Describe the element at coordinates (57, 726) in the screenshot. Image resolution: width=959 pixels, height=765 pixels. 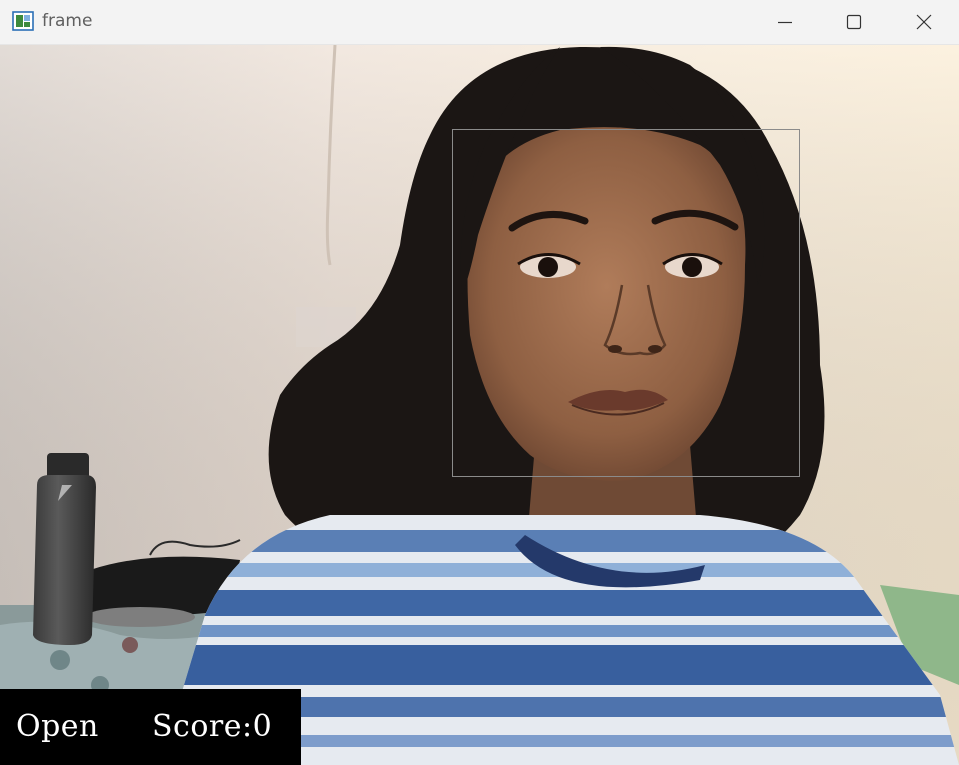
I see `eye-status-label: Open` at that location.